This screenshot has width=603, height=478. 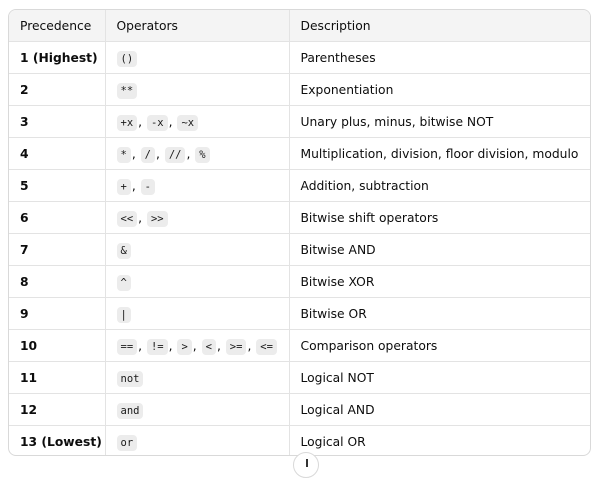 I want to click on operators-cell: *, /, //, %, so click(x=197, y=153).